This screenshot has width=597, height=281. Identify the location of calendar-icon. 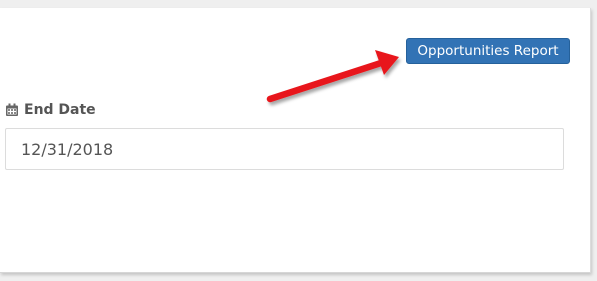
(12, 109).